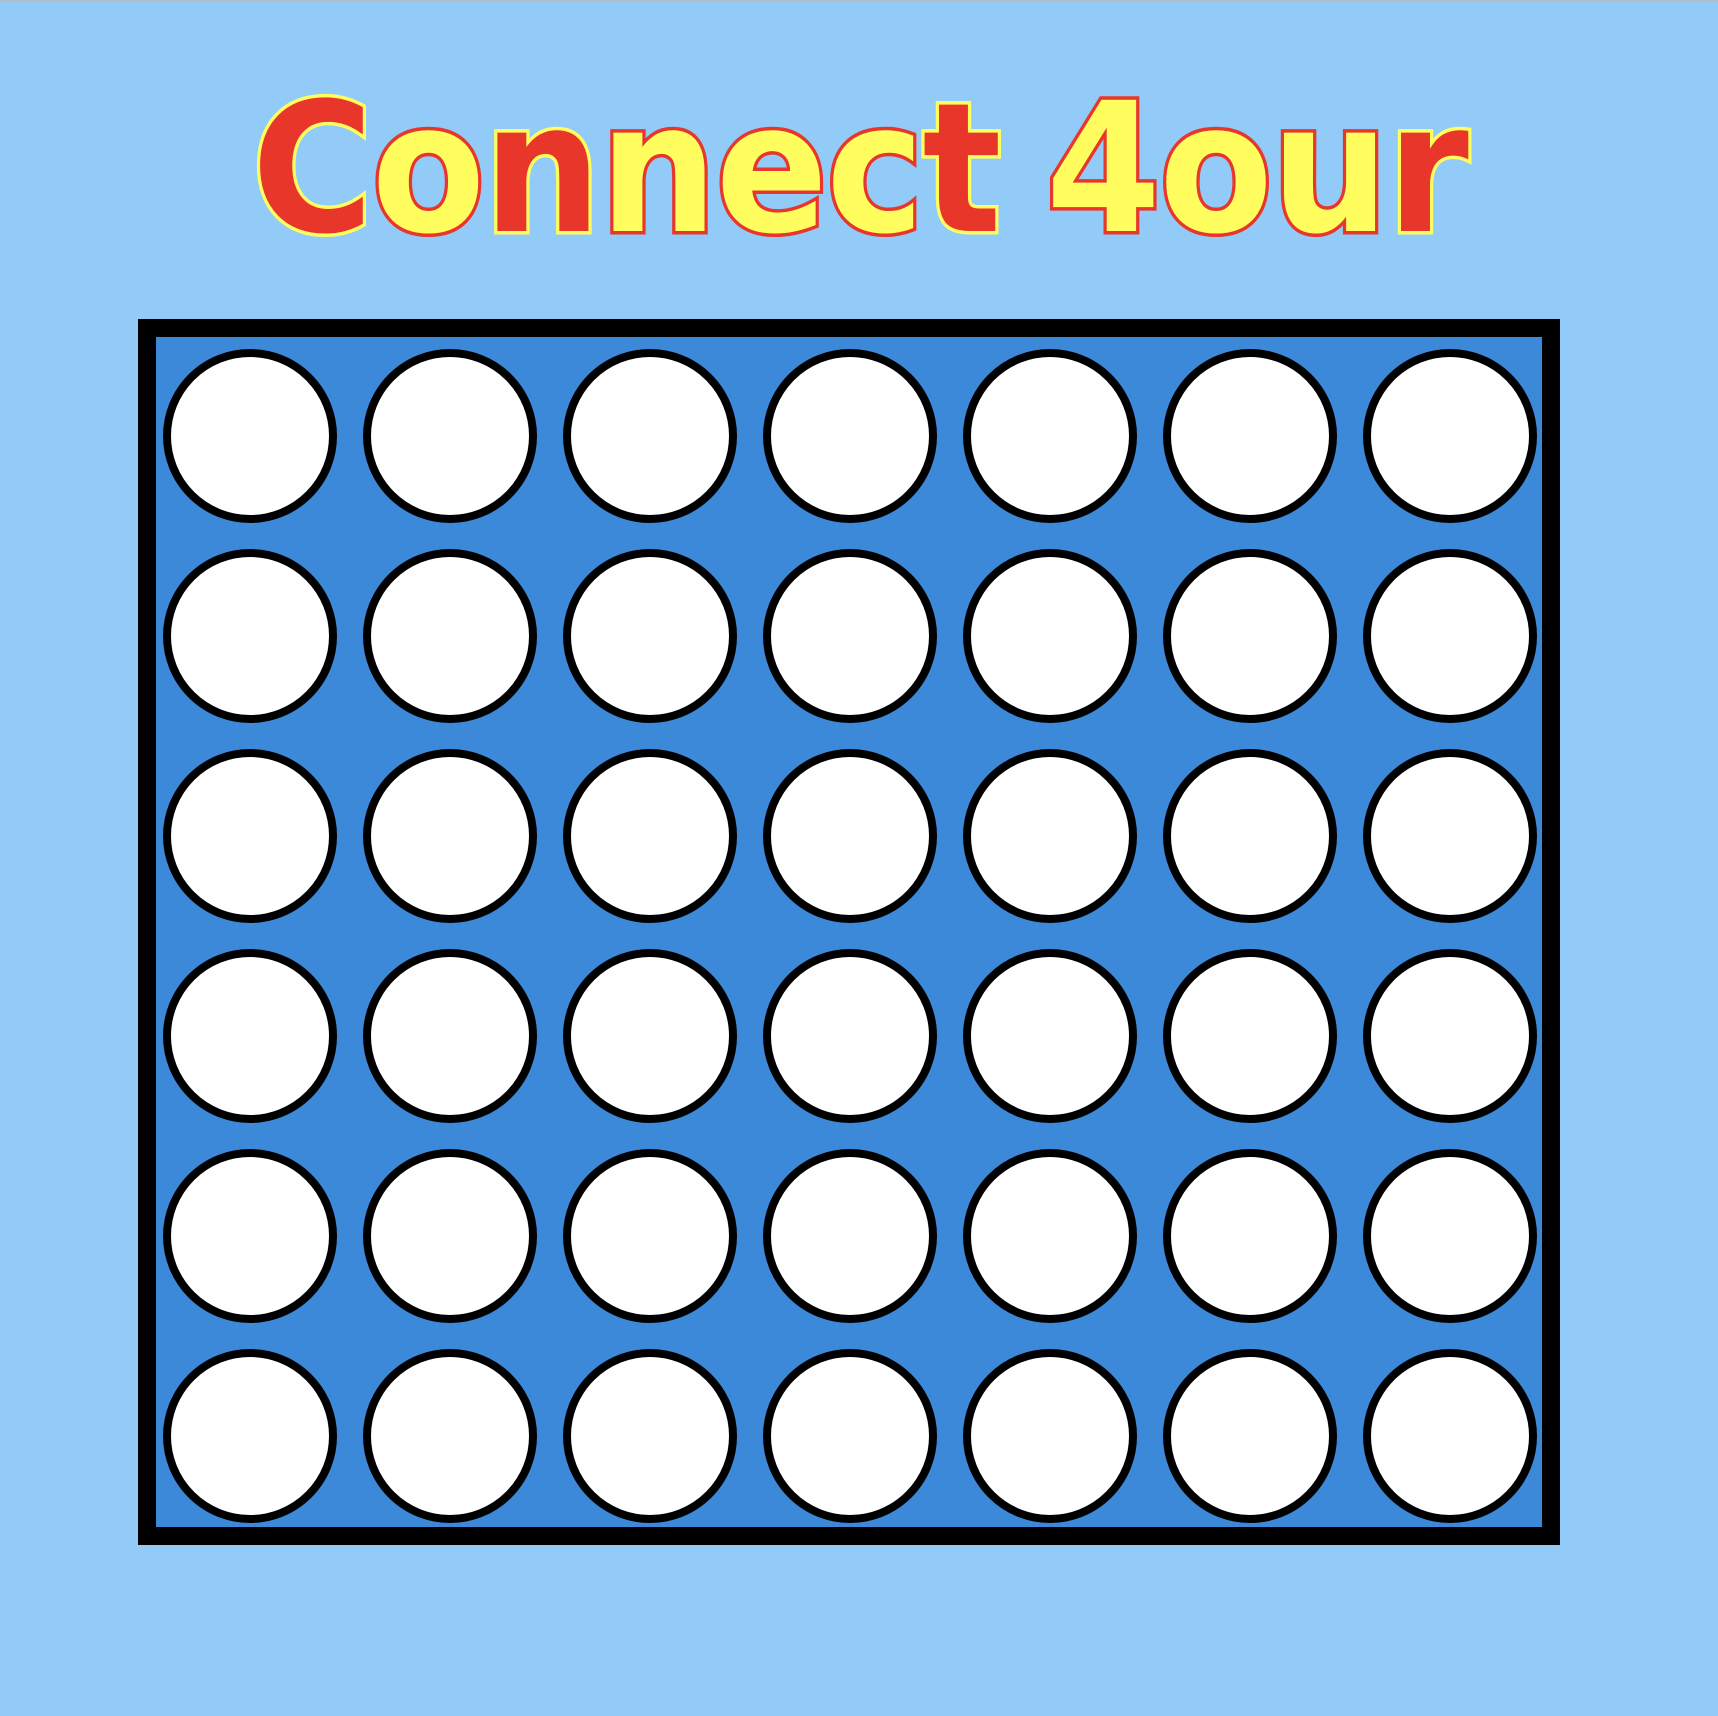 This screenshot has height=1716, width=1718. Describe the element at coordinates (1050, 1236) in the screenshot. I see `board-slot-r5-c5` at that location.